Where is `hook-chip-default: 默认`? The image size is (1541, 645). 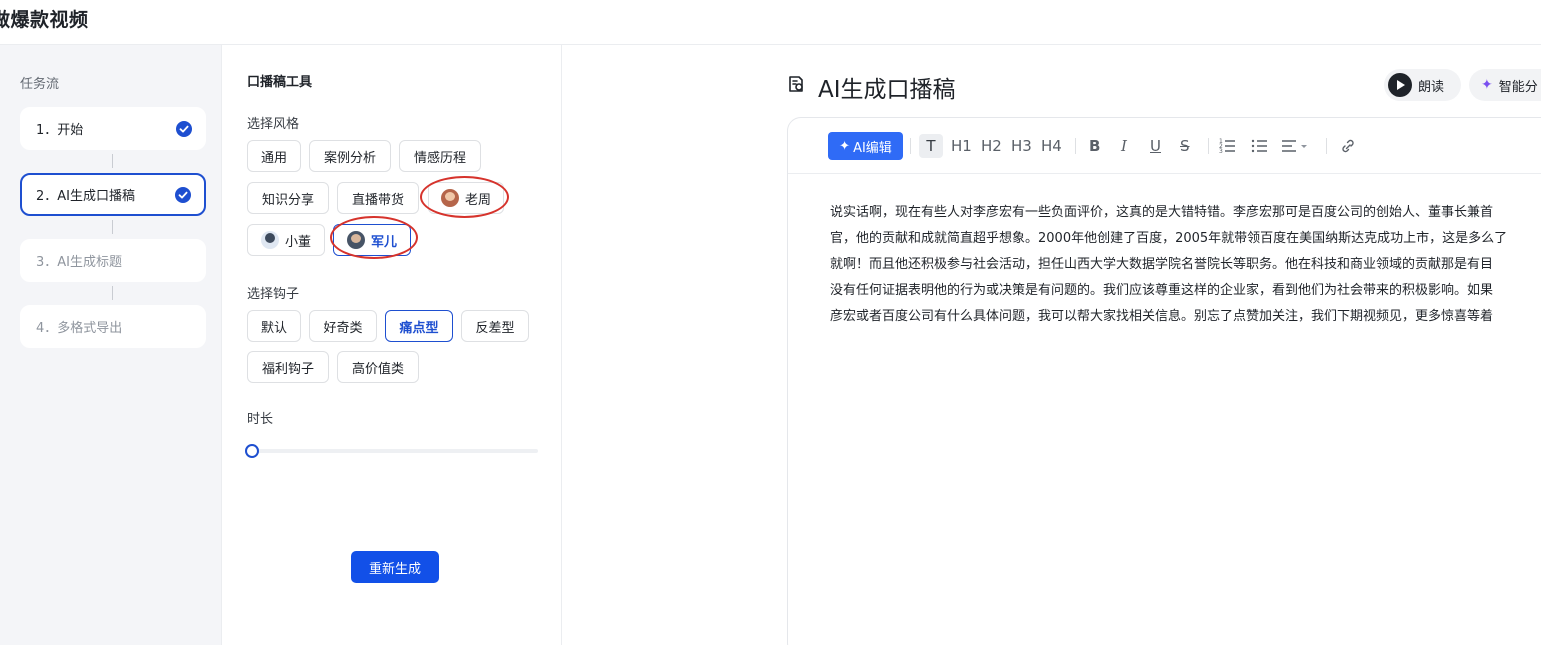 hook-chip-default: 默认 is located at coordinates (274, 326).